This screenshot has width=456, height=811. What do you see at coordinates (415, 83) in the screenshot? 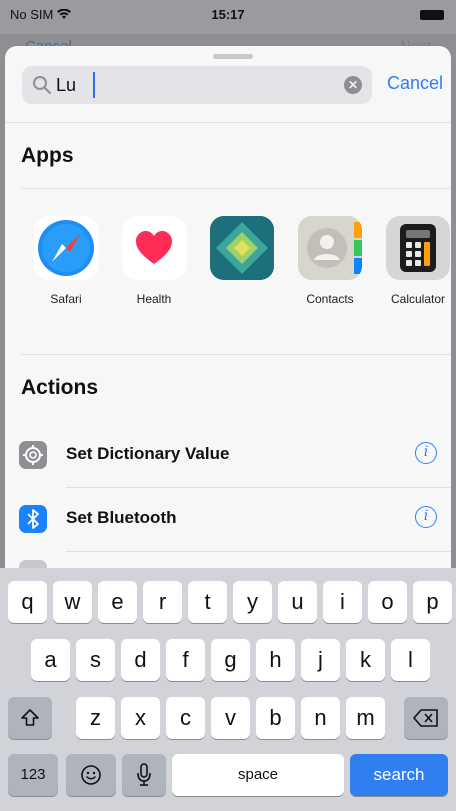
I see `cancel-button: Cancel` at bounding box center [415, 83].